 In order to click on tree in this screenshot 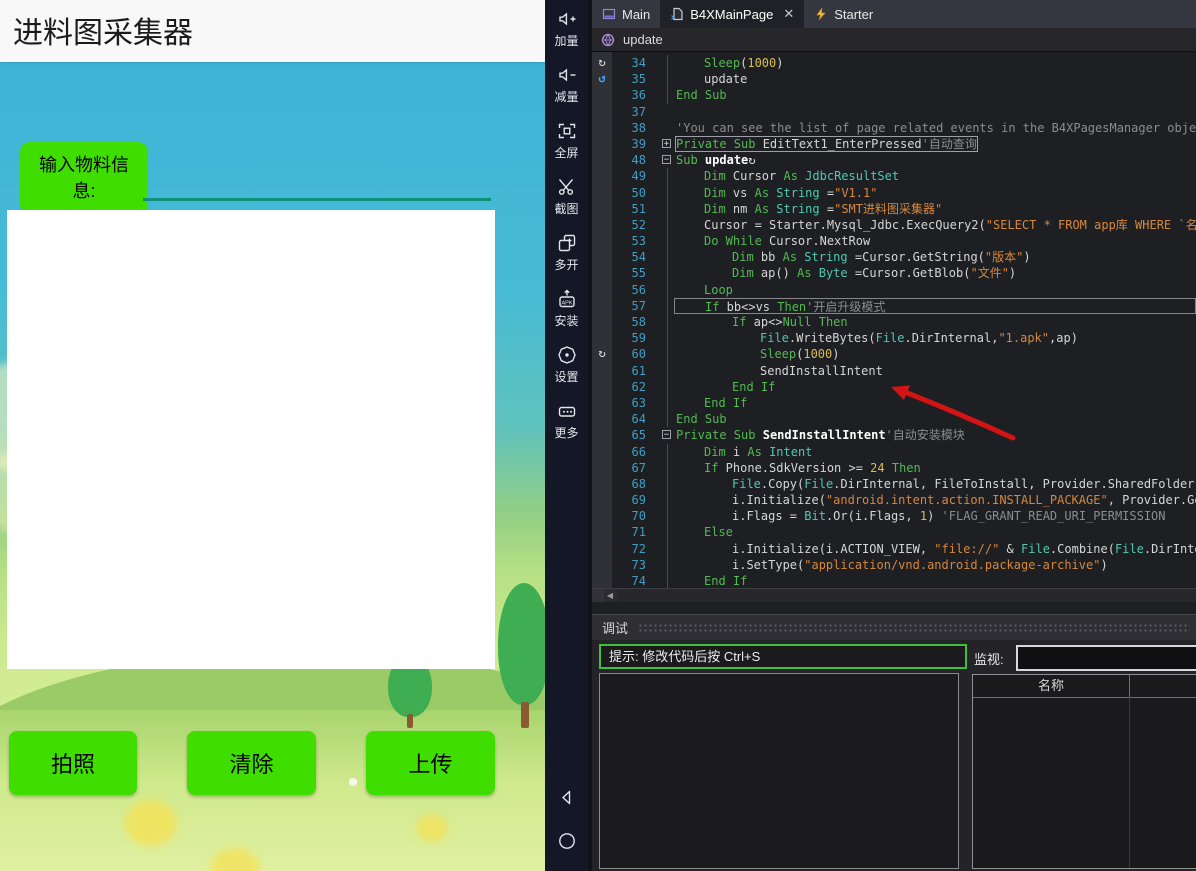, I will do `click(521, 644)`.